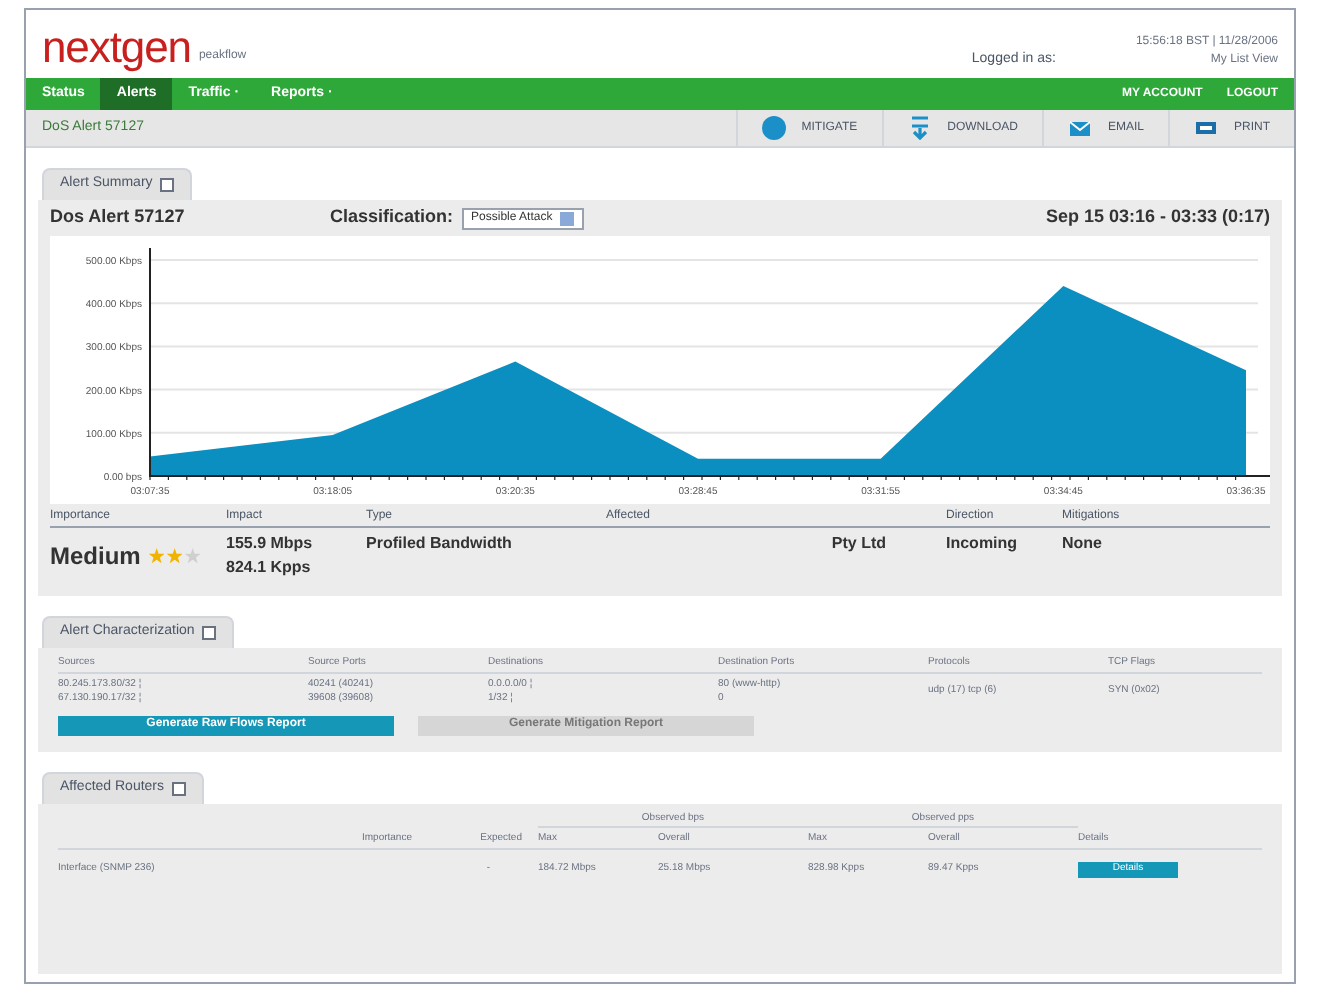 This screenshot has width=1320, height=988. What do you see at coordinates (1206, 128) in the screenshot?
I see `printer-icon` at bounding box center [1206, 128].